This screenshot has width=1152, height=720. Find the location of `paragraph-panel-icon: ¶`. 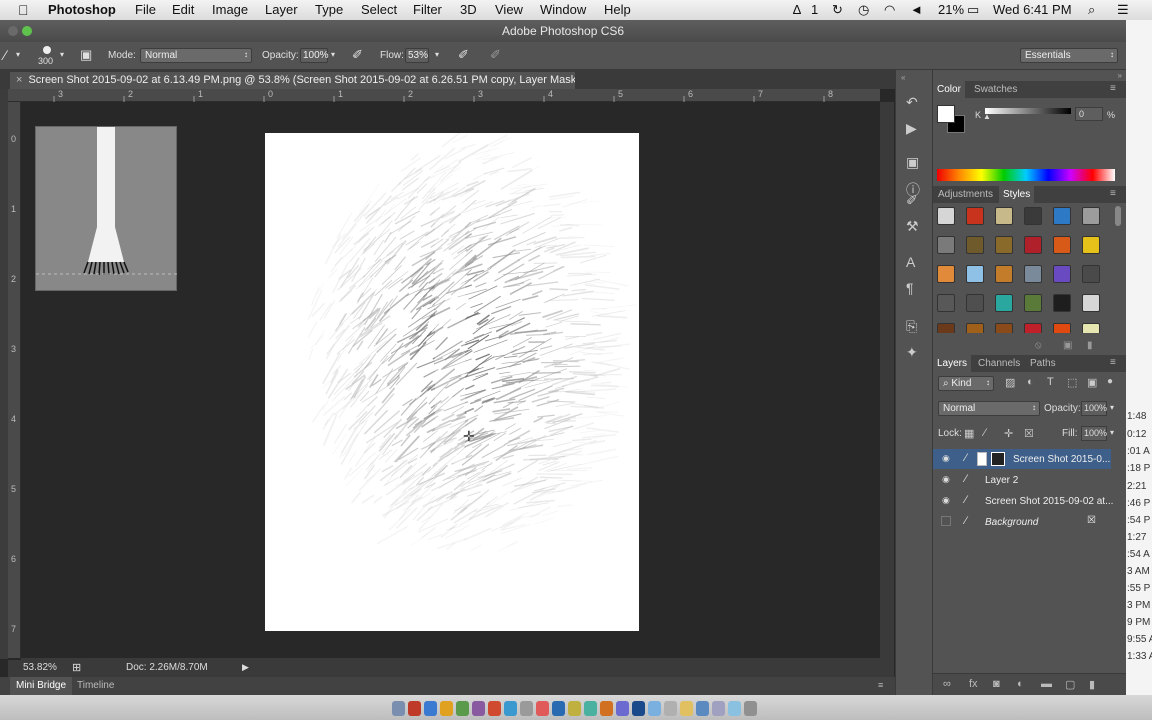

paragraph-panel-icon: ¶ is located at coordinates (910, 288).